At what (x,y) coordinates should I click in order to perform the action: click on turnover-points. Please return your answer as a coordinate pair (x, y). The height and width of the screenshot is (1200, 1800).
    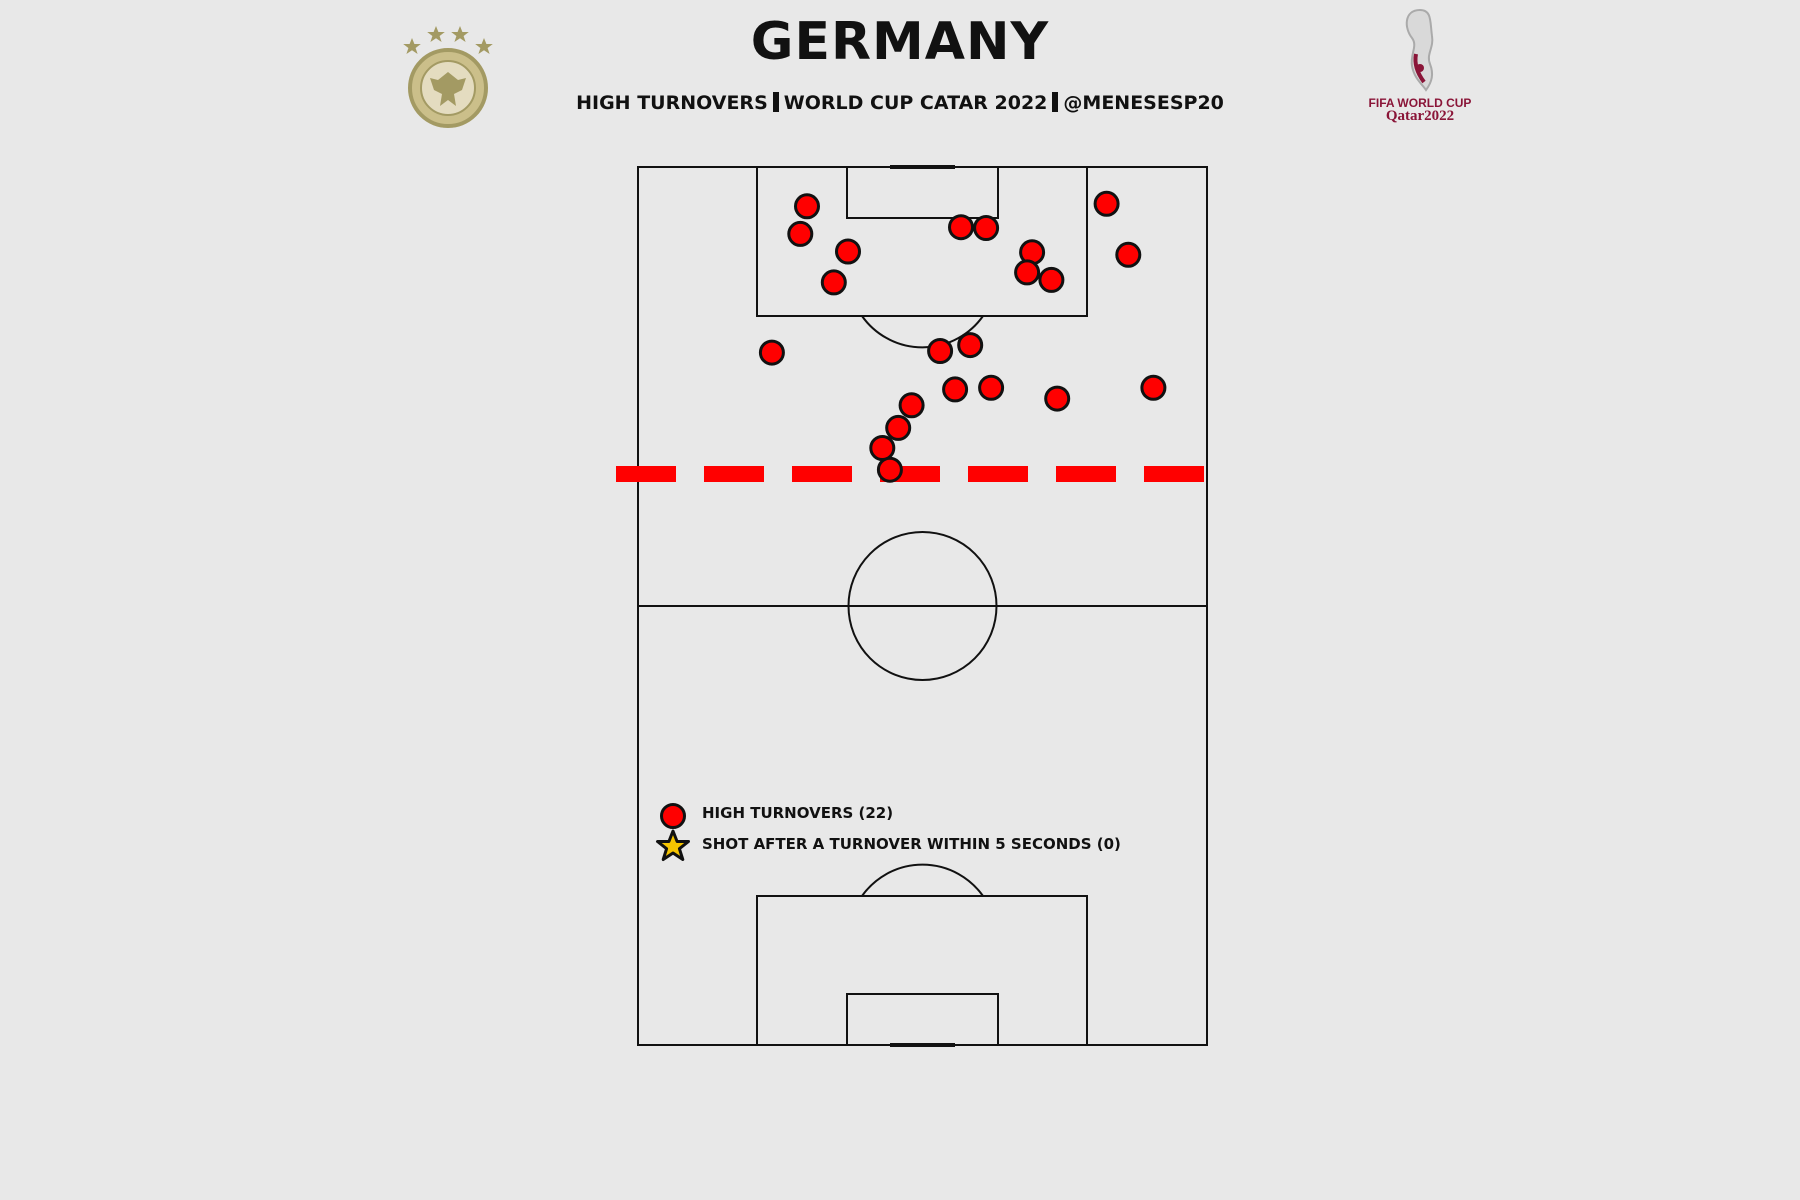
    Looking at the image, I should click on (962, 336).